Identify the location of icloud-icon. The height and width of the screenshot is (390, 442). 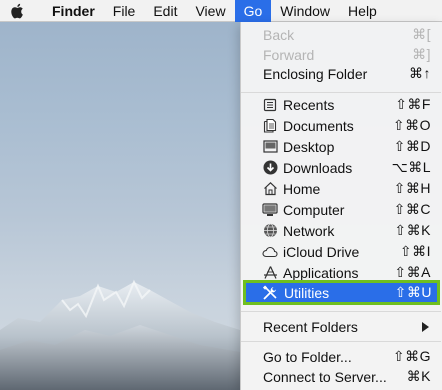
(270, 252).